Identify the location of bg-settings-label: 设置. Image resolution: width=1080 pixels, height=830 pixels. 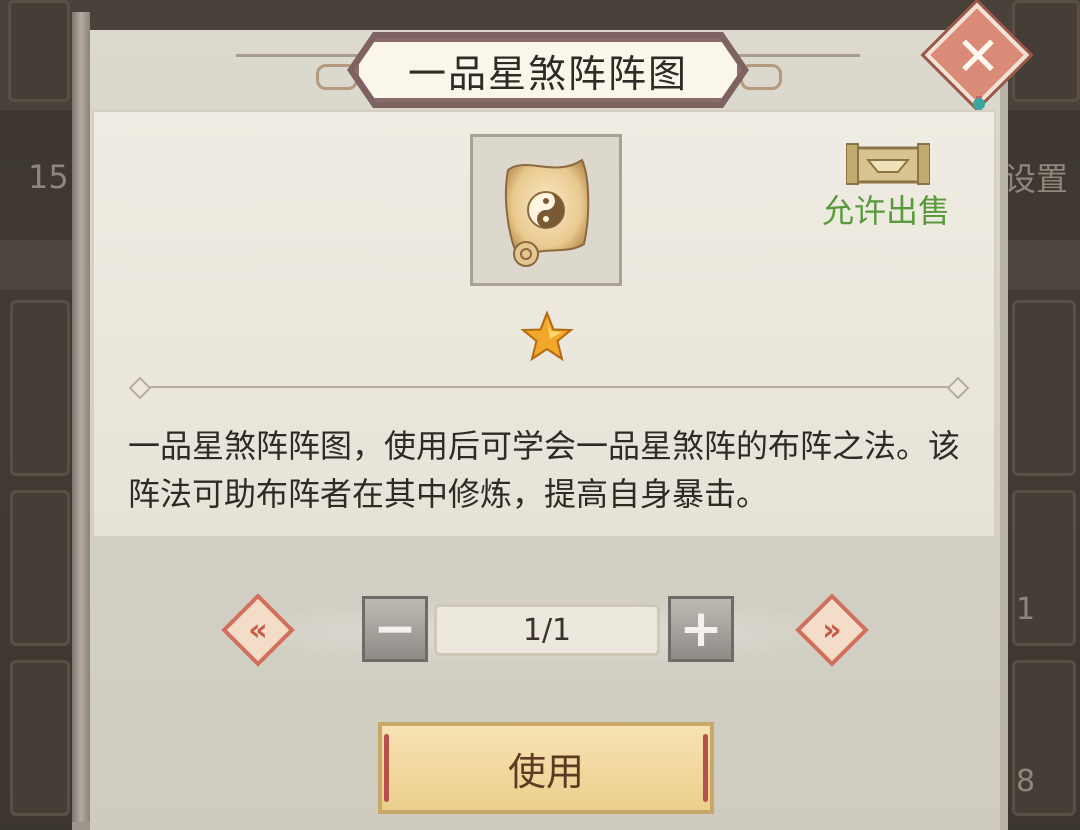
(1036, 179).